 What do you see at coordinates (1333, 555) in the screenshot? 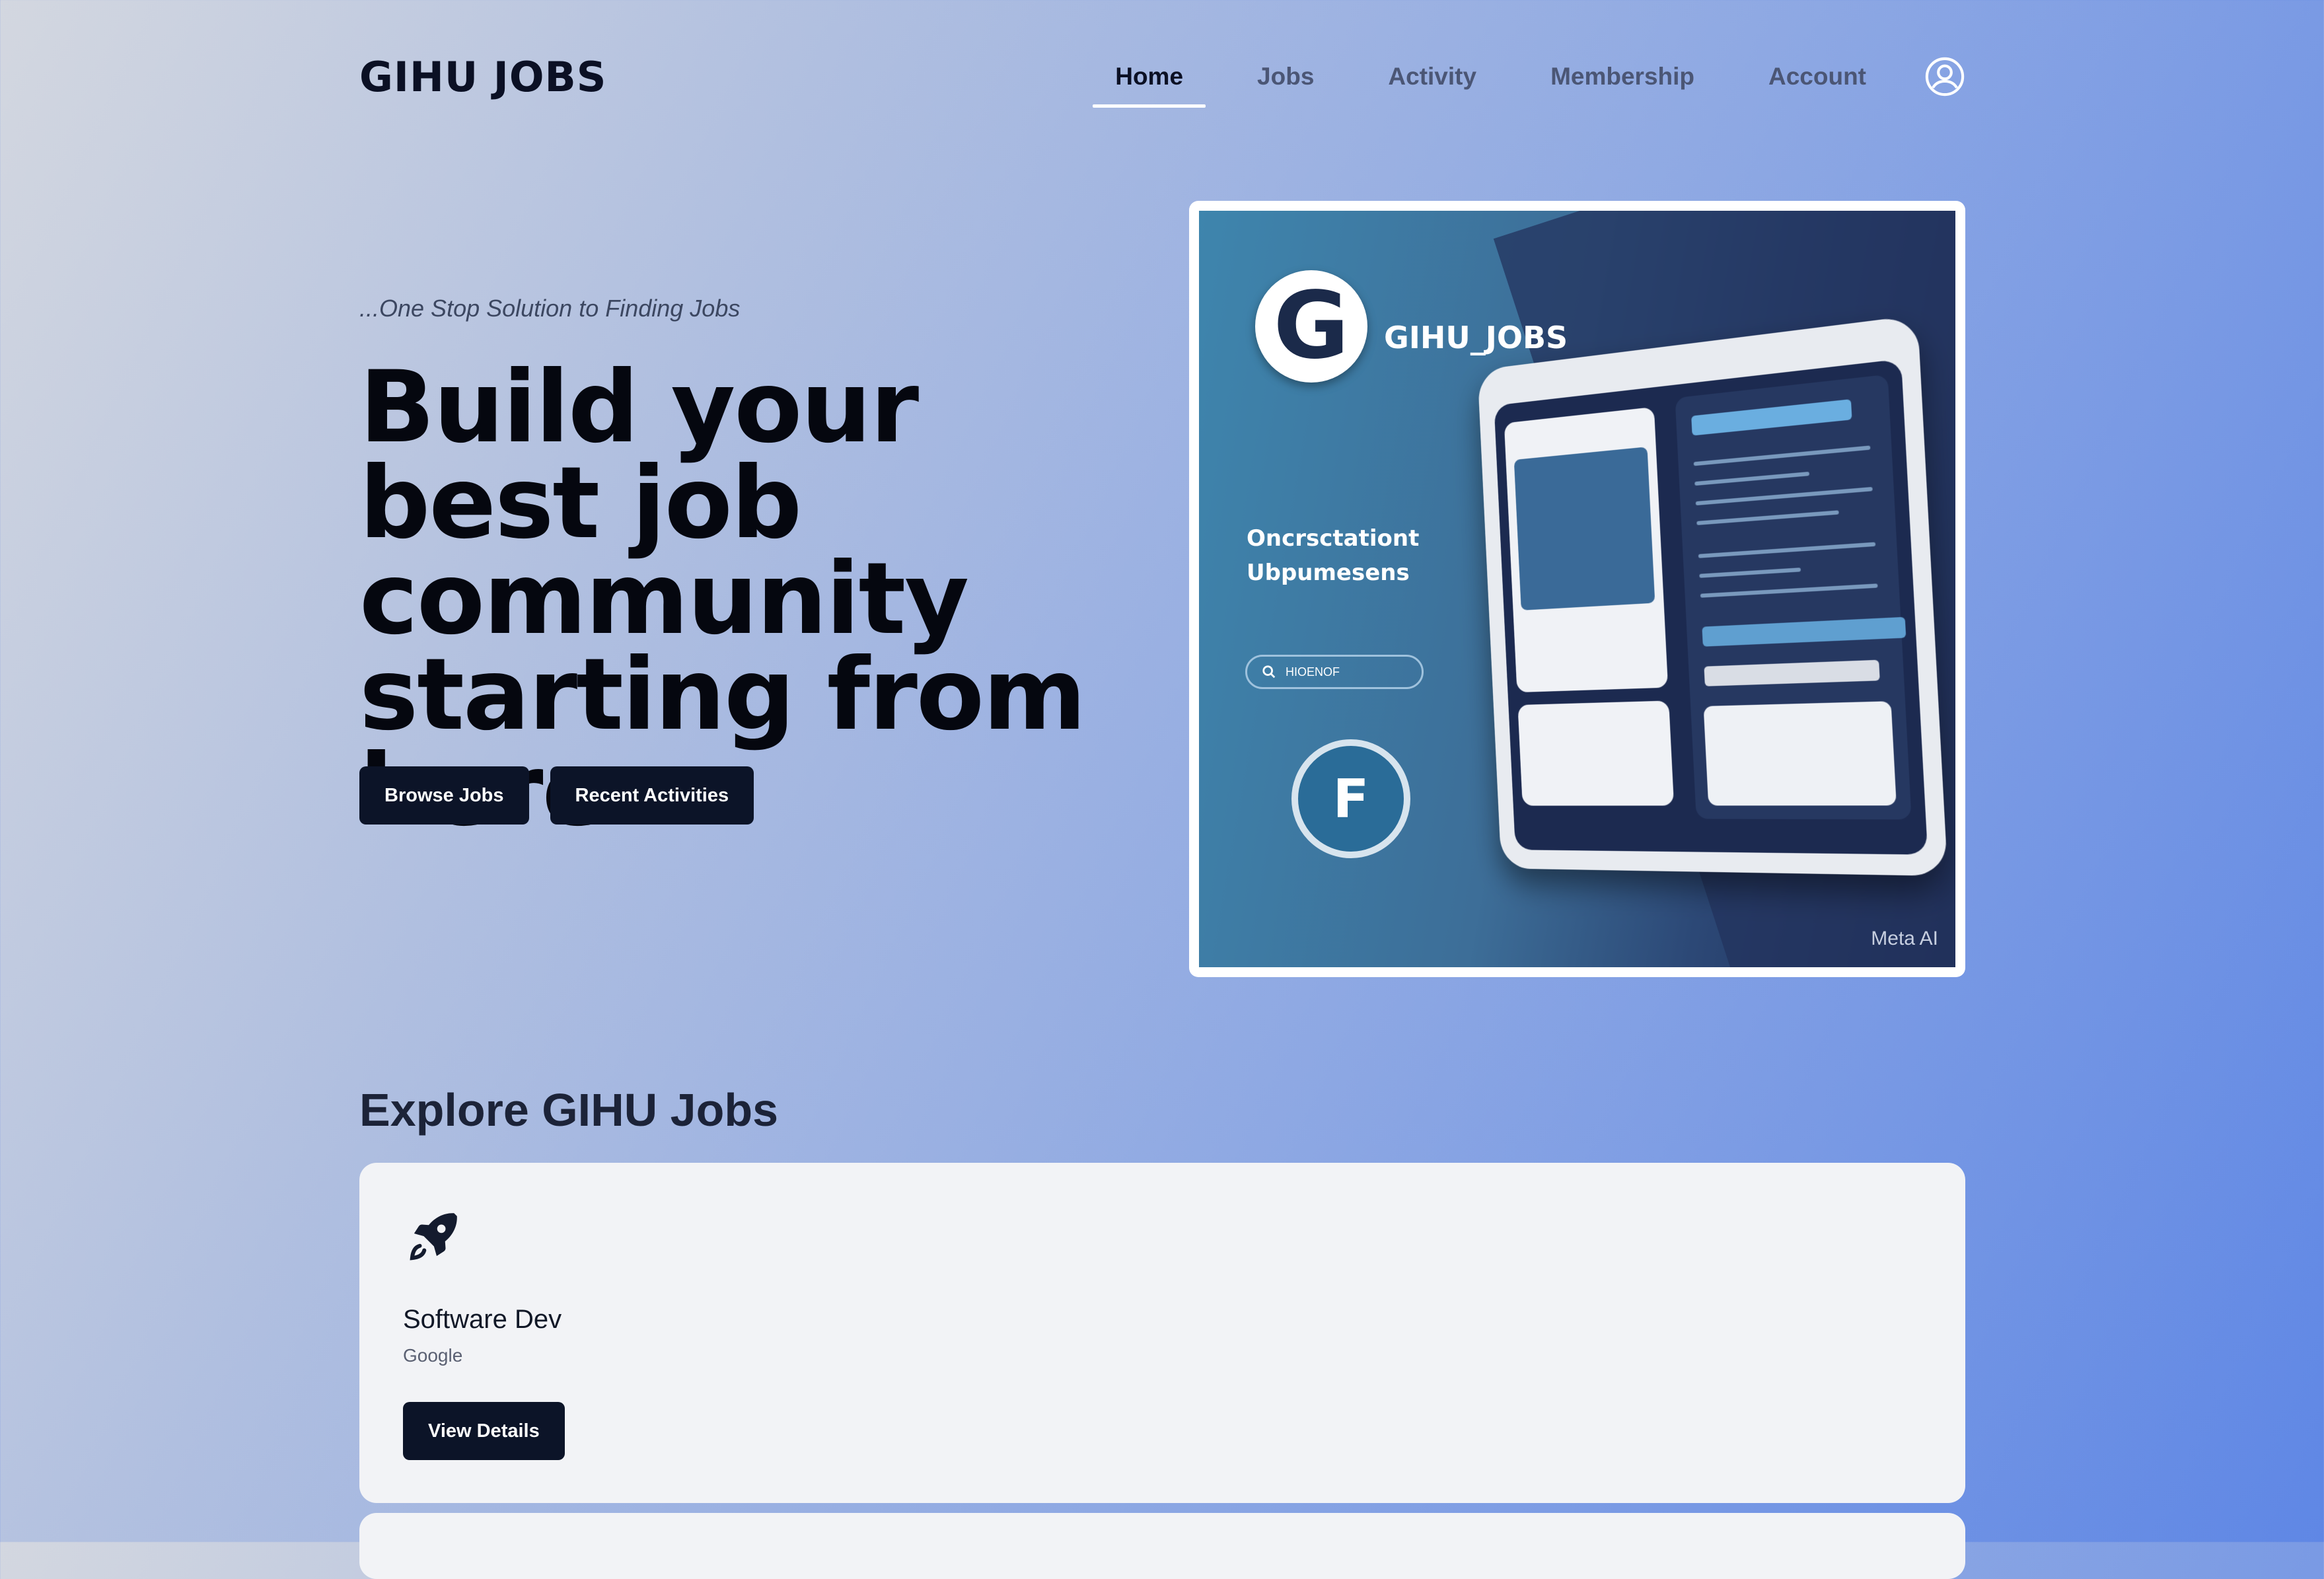
I see `illustration-subtitle: Oncrsctationt Ubpumesens` at bounding box center [1333, 555].